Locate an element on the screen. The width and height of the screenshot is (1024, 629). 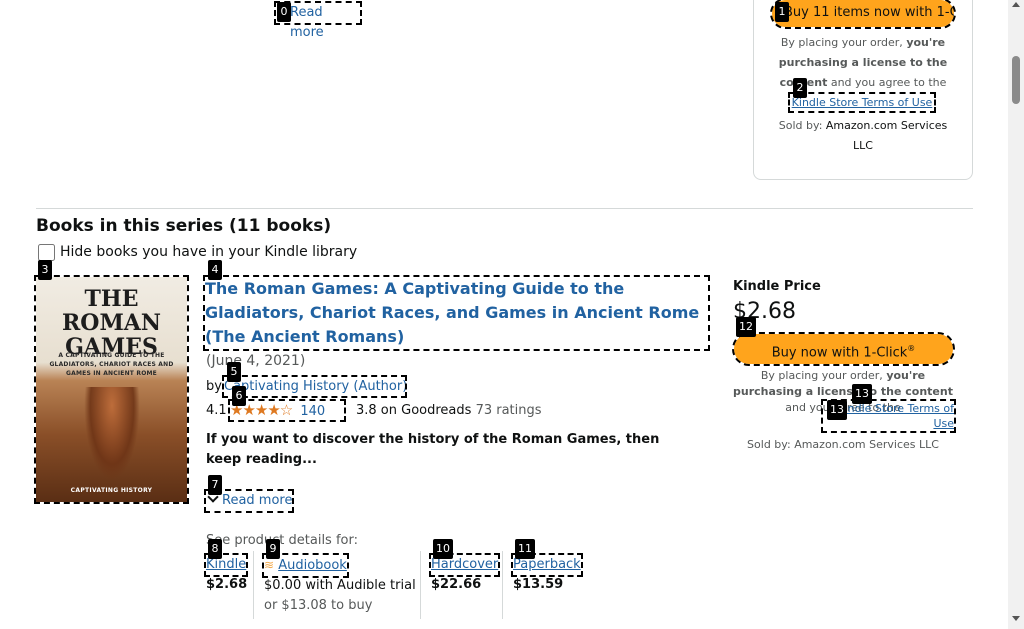
tag-10: 10 is located at coordinates (443, 549).